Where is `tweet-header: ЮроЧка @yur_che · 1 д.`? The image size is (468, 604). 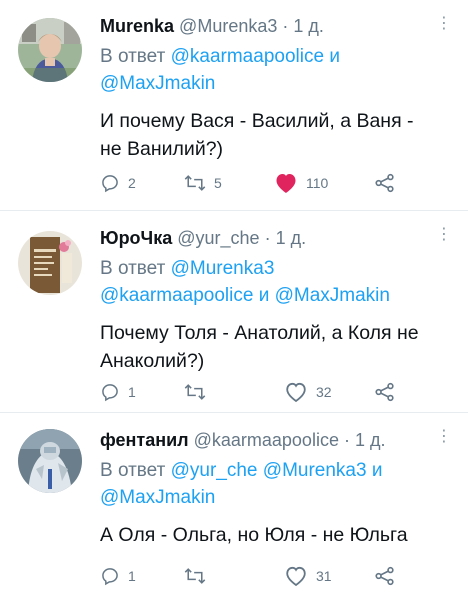
tweet-header: ЮроЧка @yur_che · 1 д. is located at coordinates (276, 238).